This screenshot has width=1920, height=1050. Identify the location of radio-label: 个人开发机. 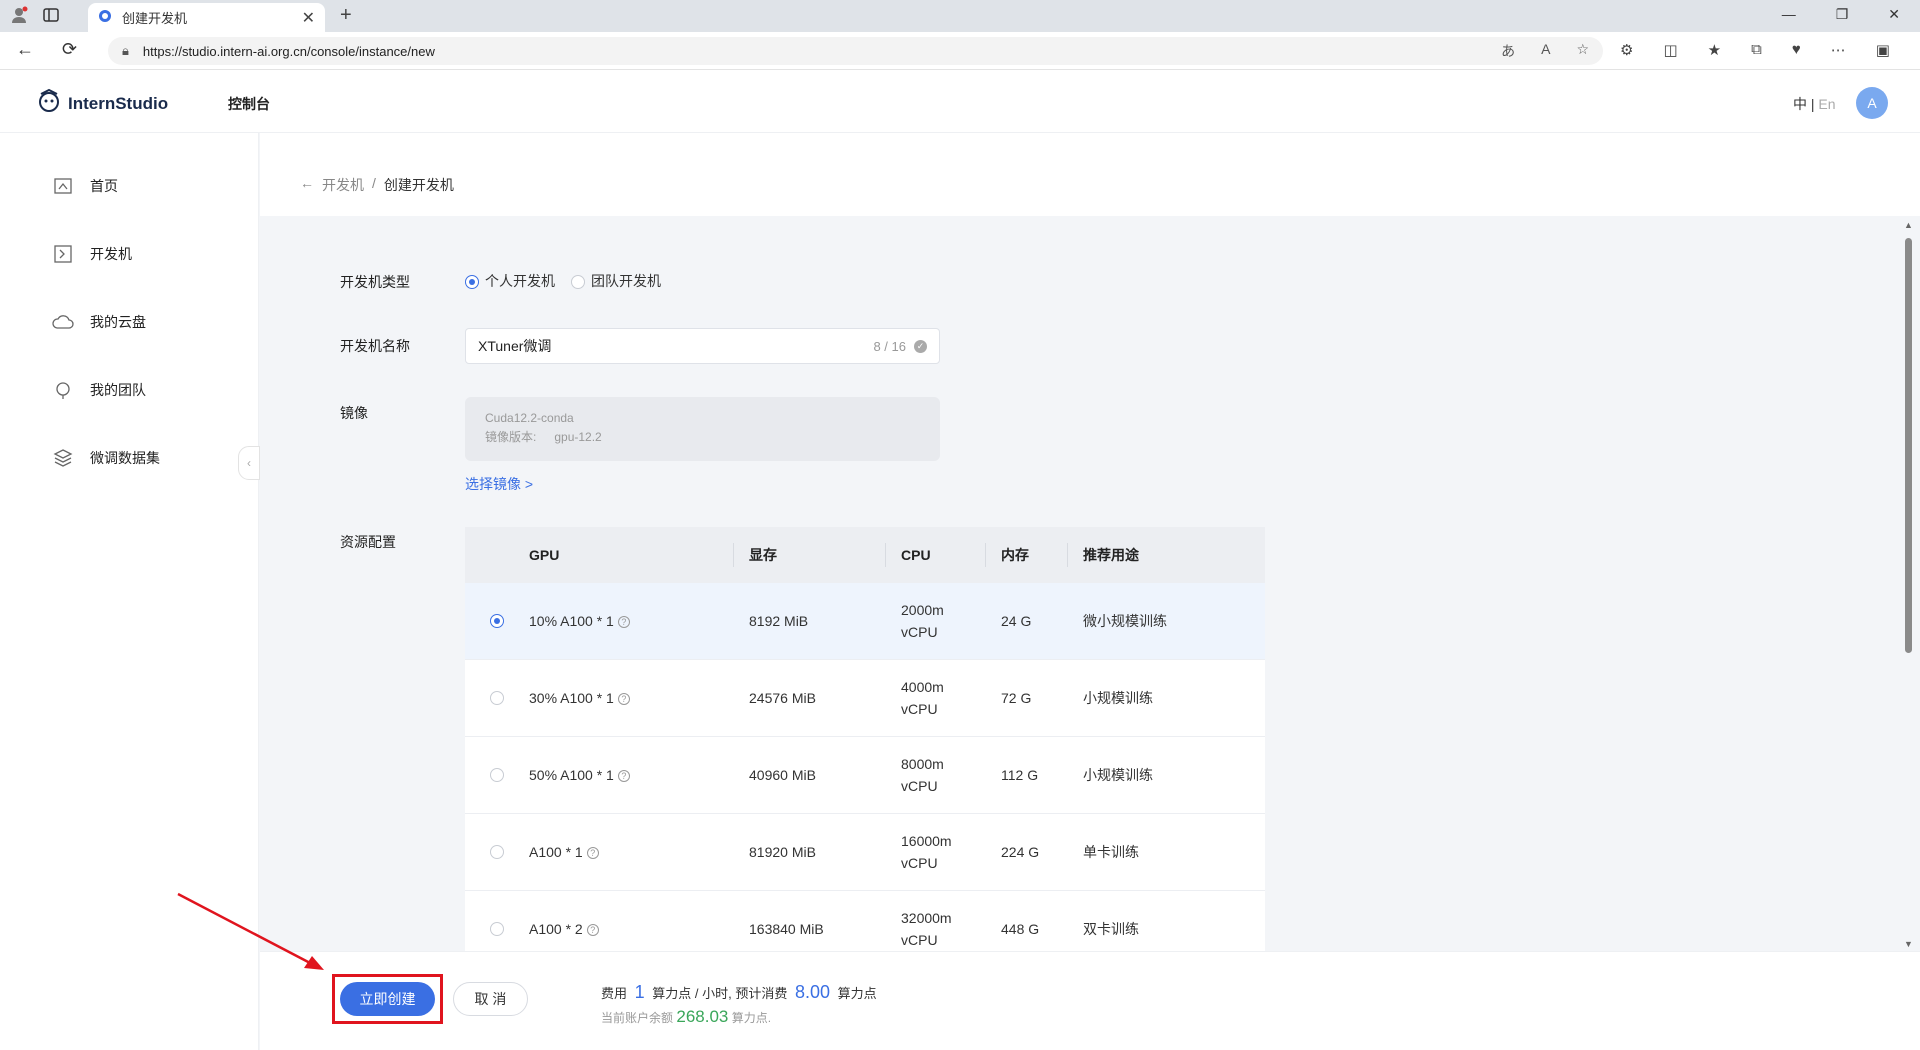
(520, 281).